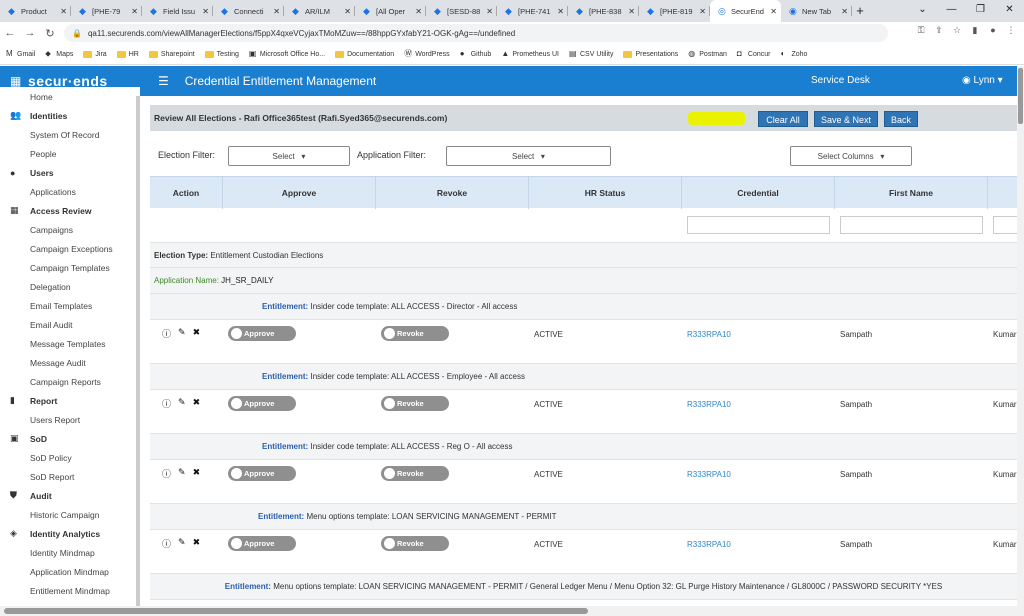  What do you see at coordinates (951, 10) in the screenshot?
I see `minimize-icon: —` at bounding box center [951, 10].